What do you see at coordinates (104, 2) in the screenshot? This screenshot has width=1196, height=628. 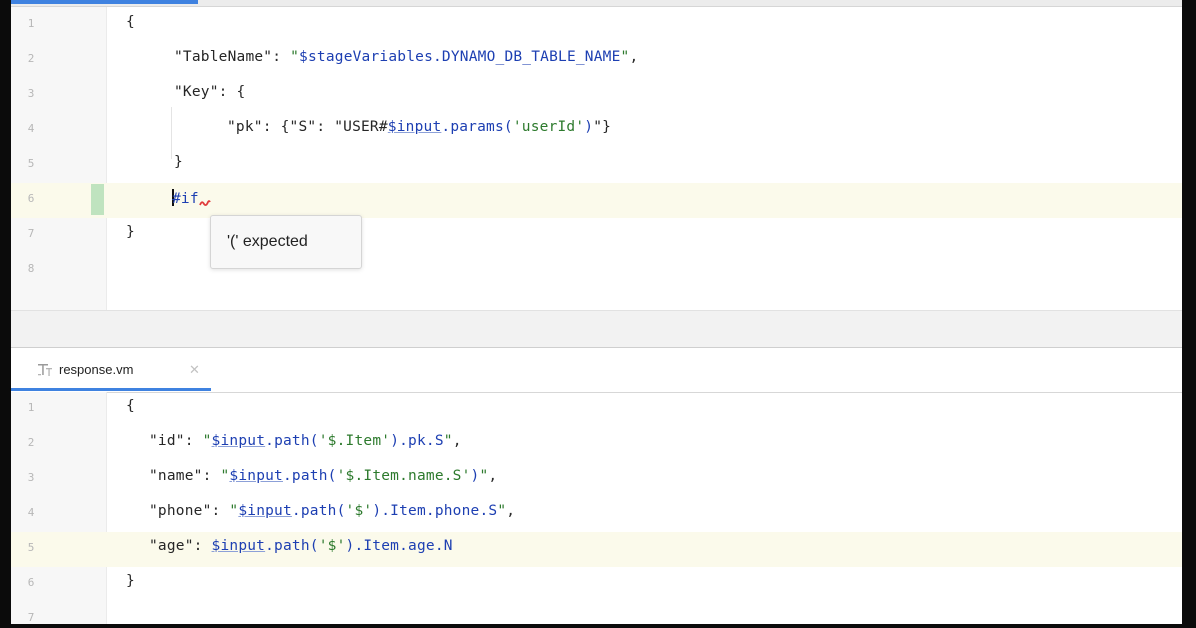 I see `active-tab-indicator` at bounding box center [104, 2].